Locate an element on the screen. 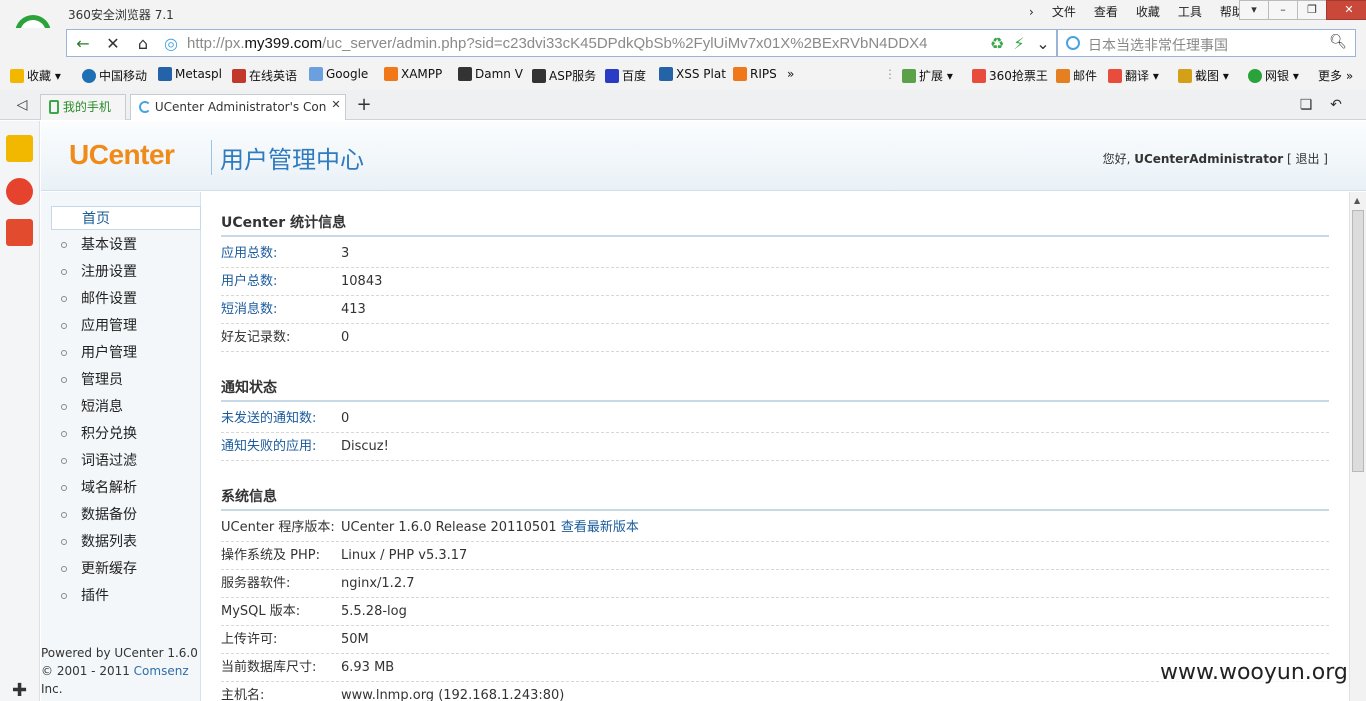  menu-data-list: 数据列表 is located at coordinates (126, 542).